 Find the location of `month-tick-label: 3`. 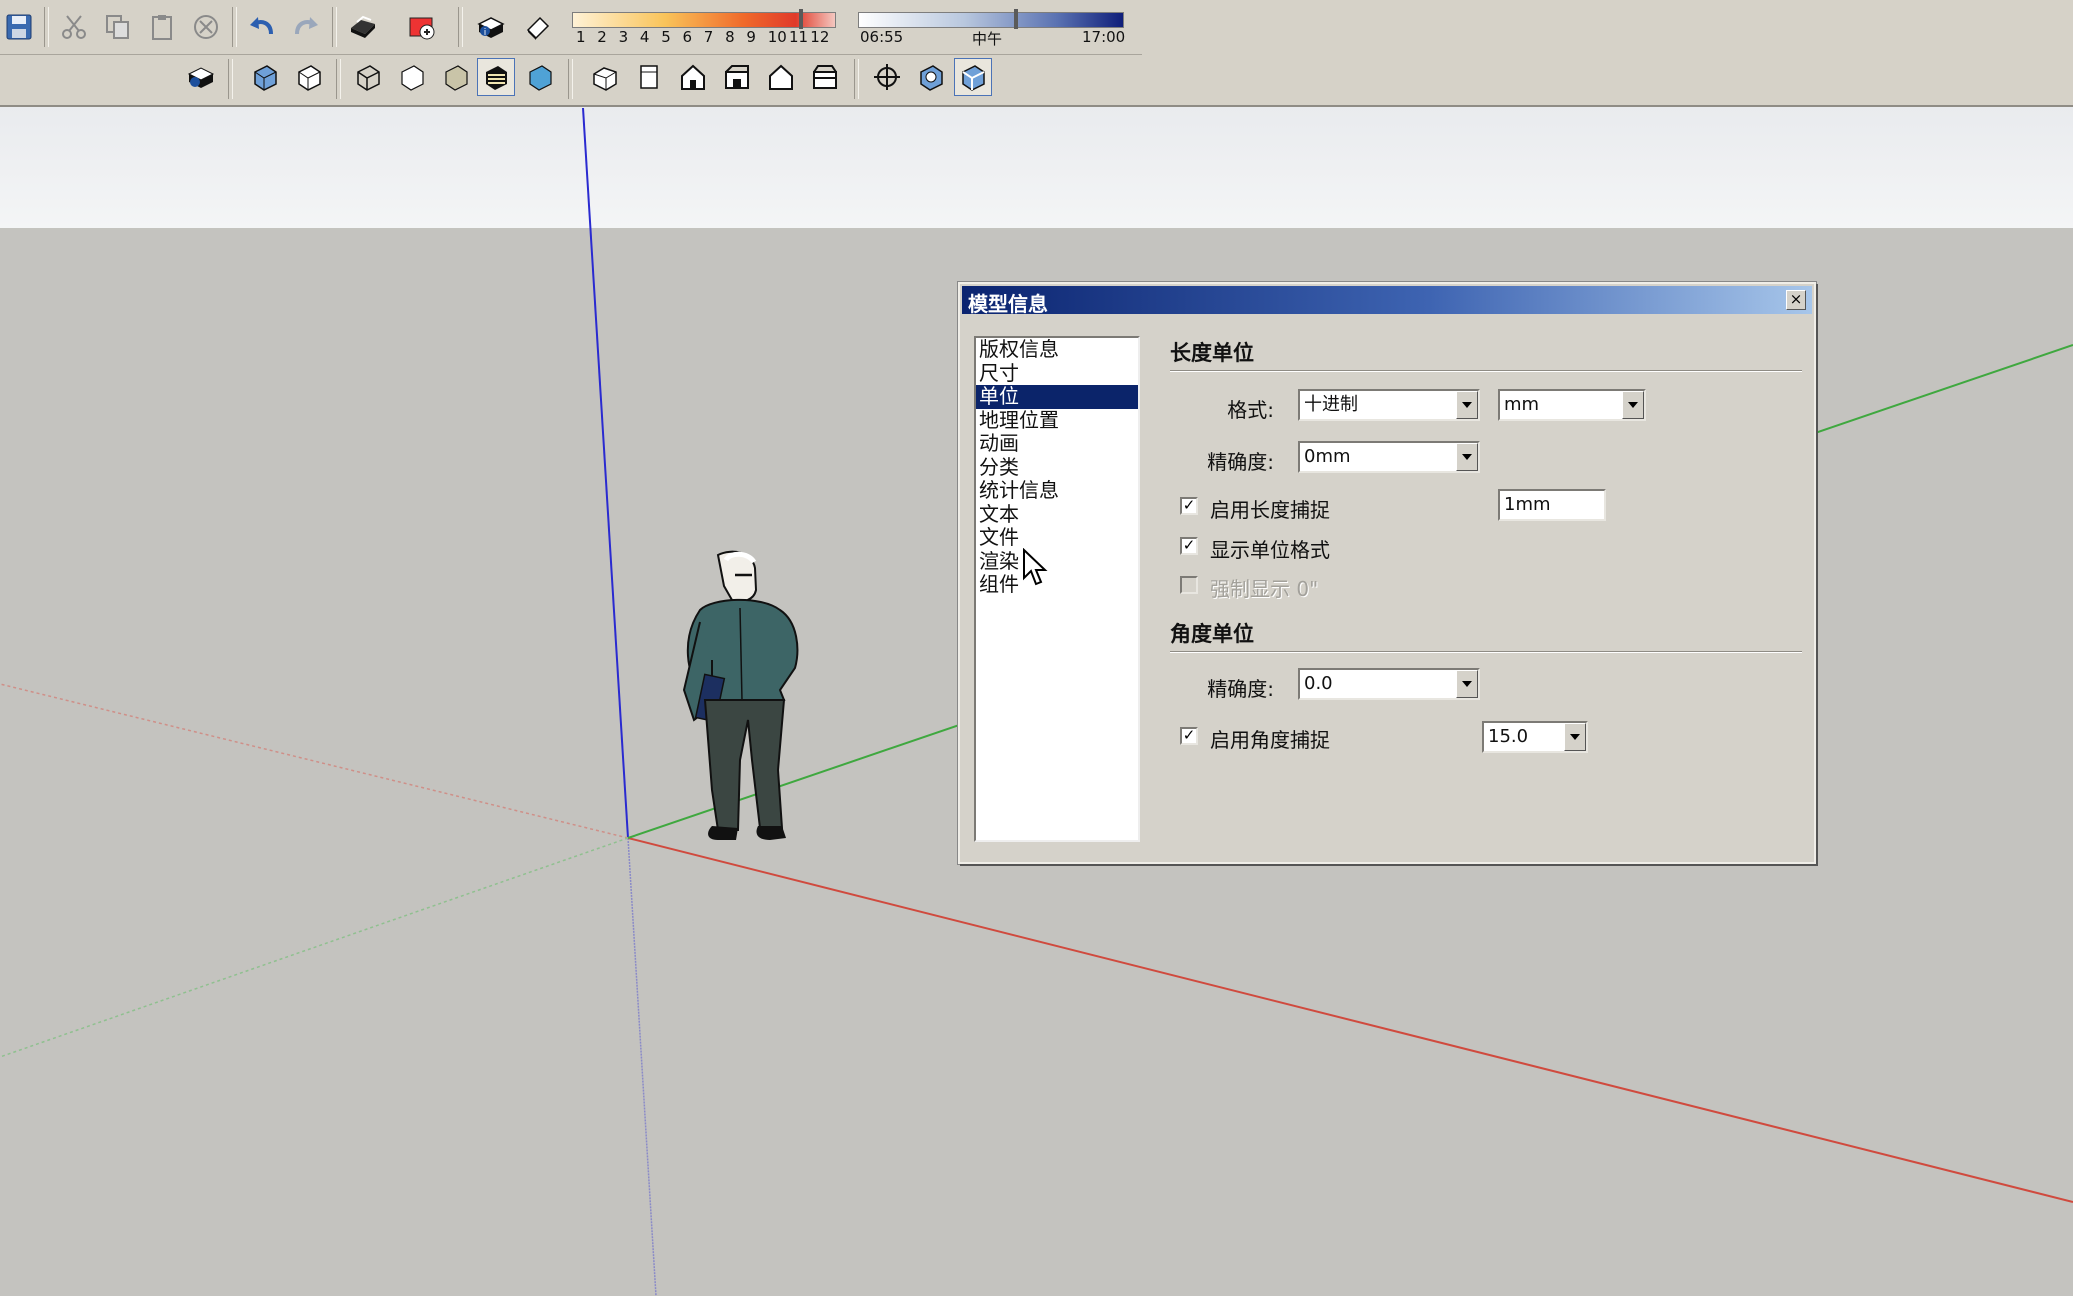

month-tick-label: 3 is located at coordinates (623, 37).